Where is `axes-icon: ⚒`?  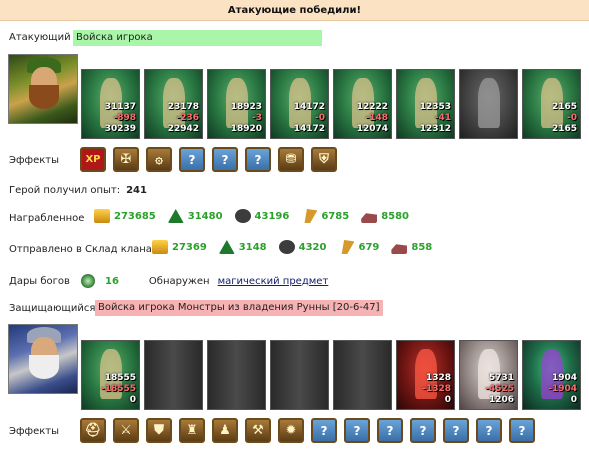 axes-icon: ⚒ is located at coordinates (258, 430).